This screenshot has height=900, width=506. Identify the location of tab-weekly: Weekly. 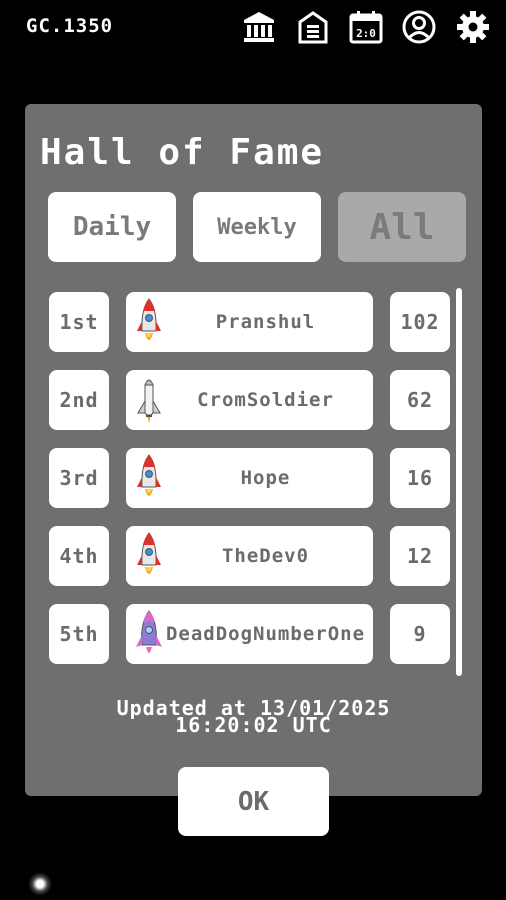
(257, 227).